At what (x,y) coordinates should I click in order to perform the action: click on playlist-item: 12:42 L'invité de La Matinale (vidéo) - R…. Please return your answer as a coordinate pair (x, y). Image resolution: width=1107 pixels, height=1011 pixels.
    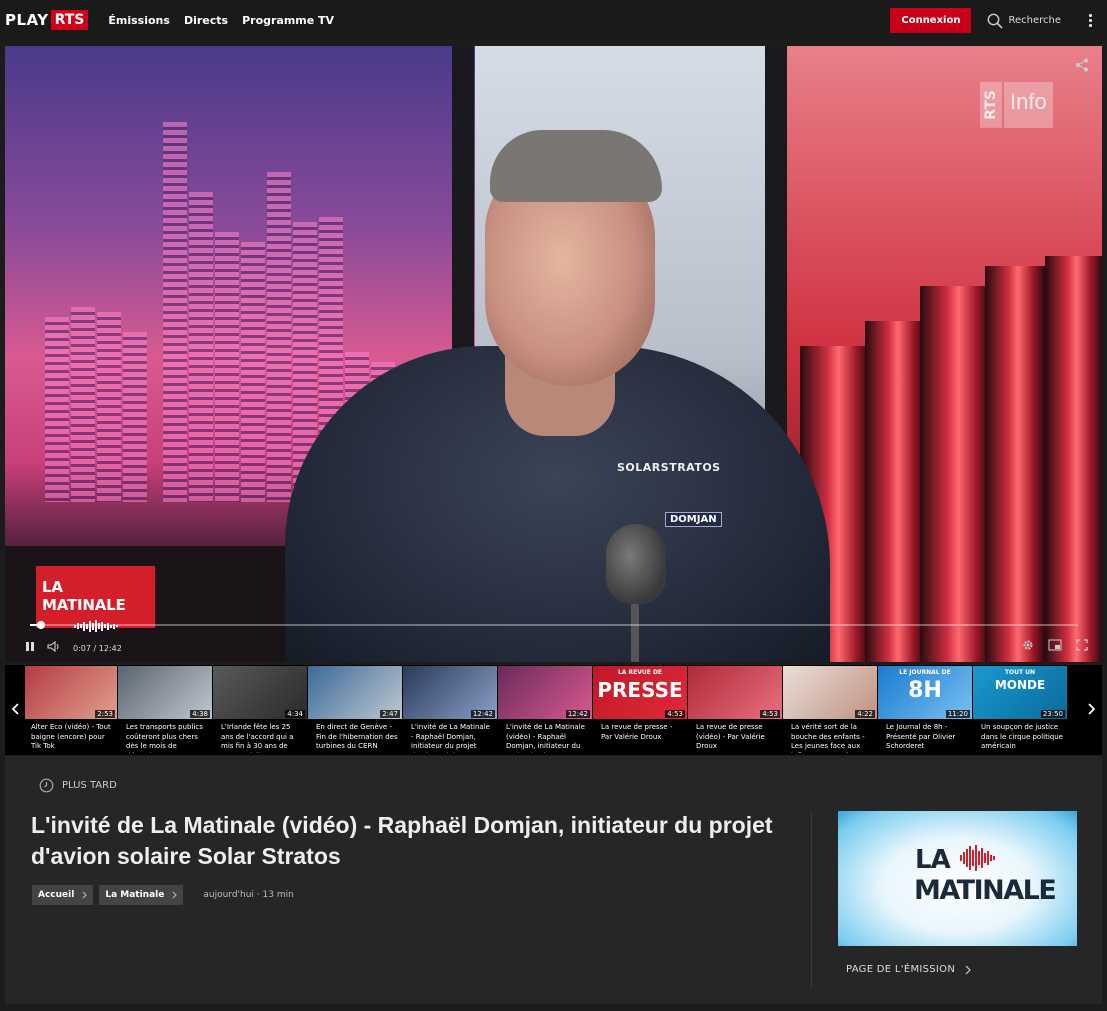
    Looking at the image, I should click on (545, 709).